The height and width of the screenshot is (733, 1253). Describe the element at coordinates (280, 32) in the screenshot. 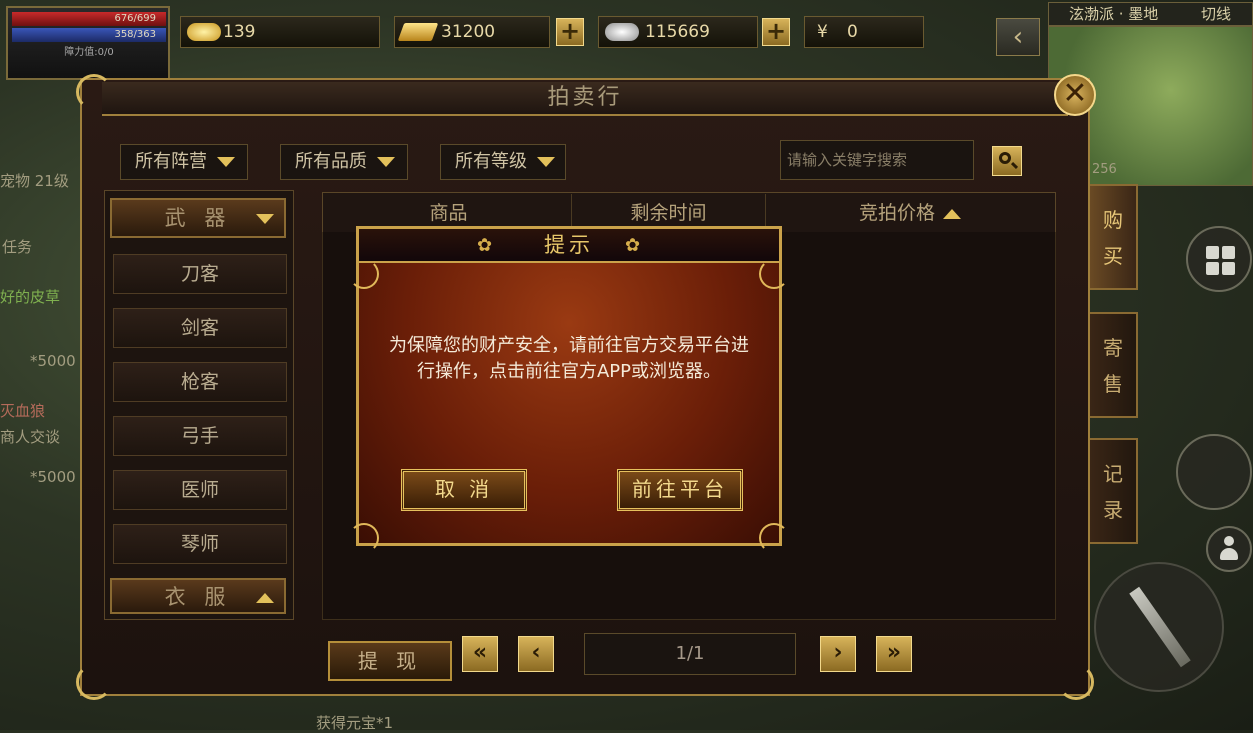

I see `gold-ingot-counter: 139` at that location.